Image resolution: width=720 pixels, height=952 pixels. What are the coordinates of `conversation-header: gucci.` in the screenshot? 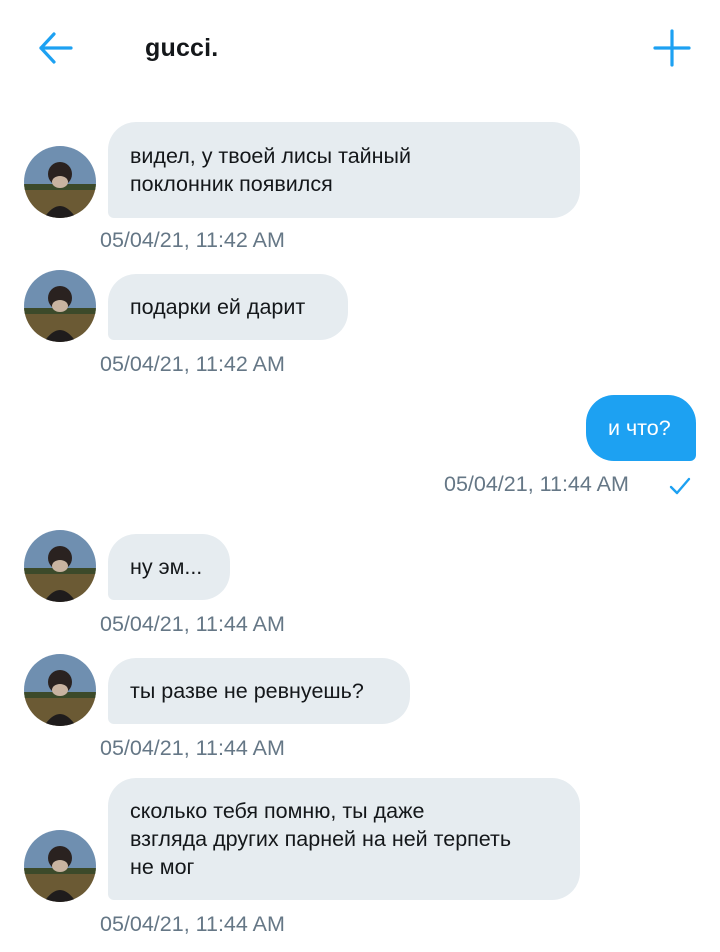 It's located at (360, 48).